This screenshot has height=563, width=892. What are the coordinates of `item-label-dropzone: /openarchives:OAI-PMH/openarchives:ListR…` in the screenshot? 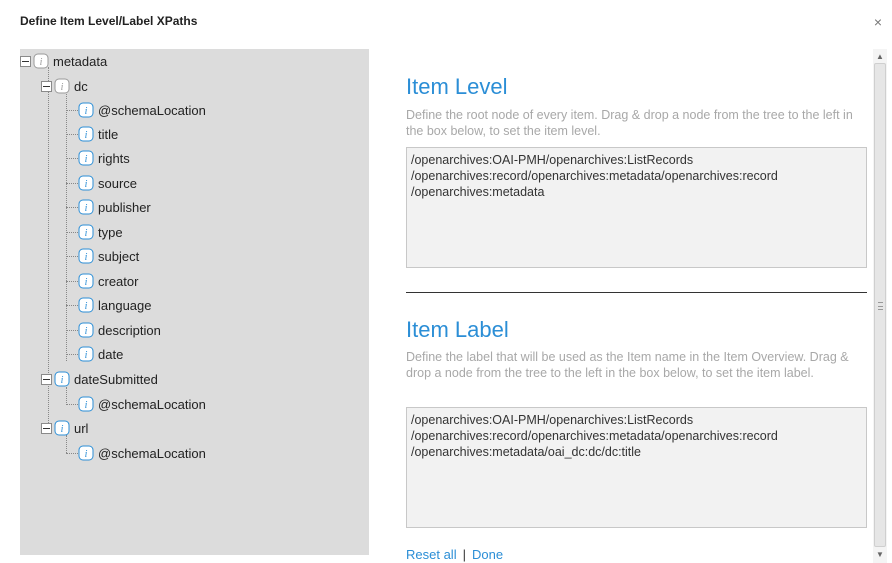 It's located at (636, 467).